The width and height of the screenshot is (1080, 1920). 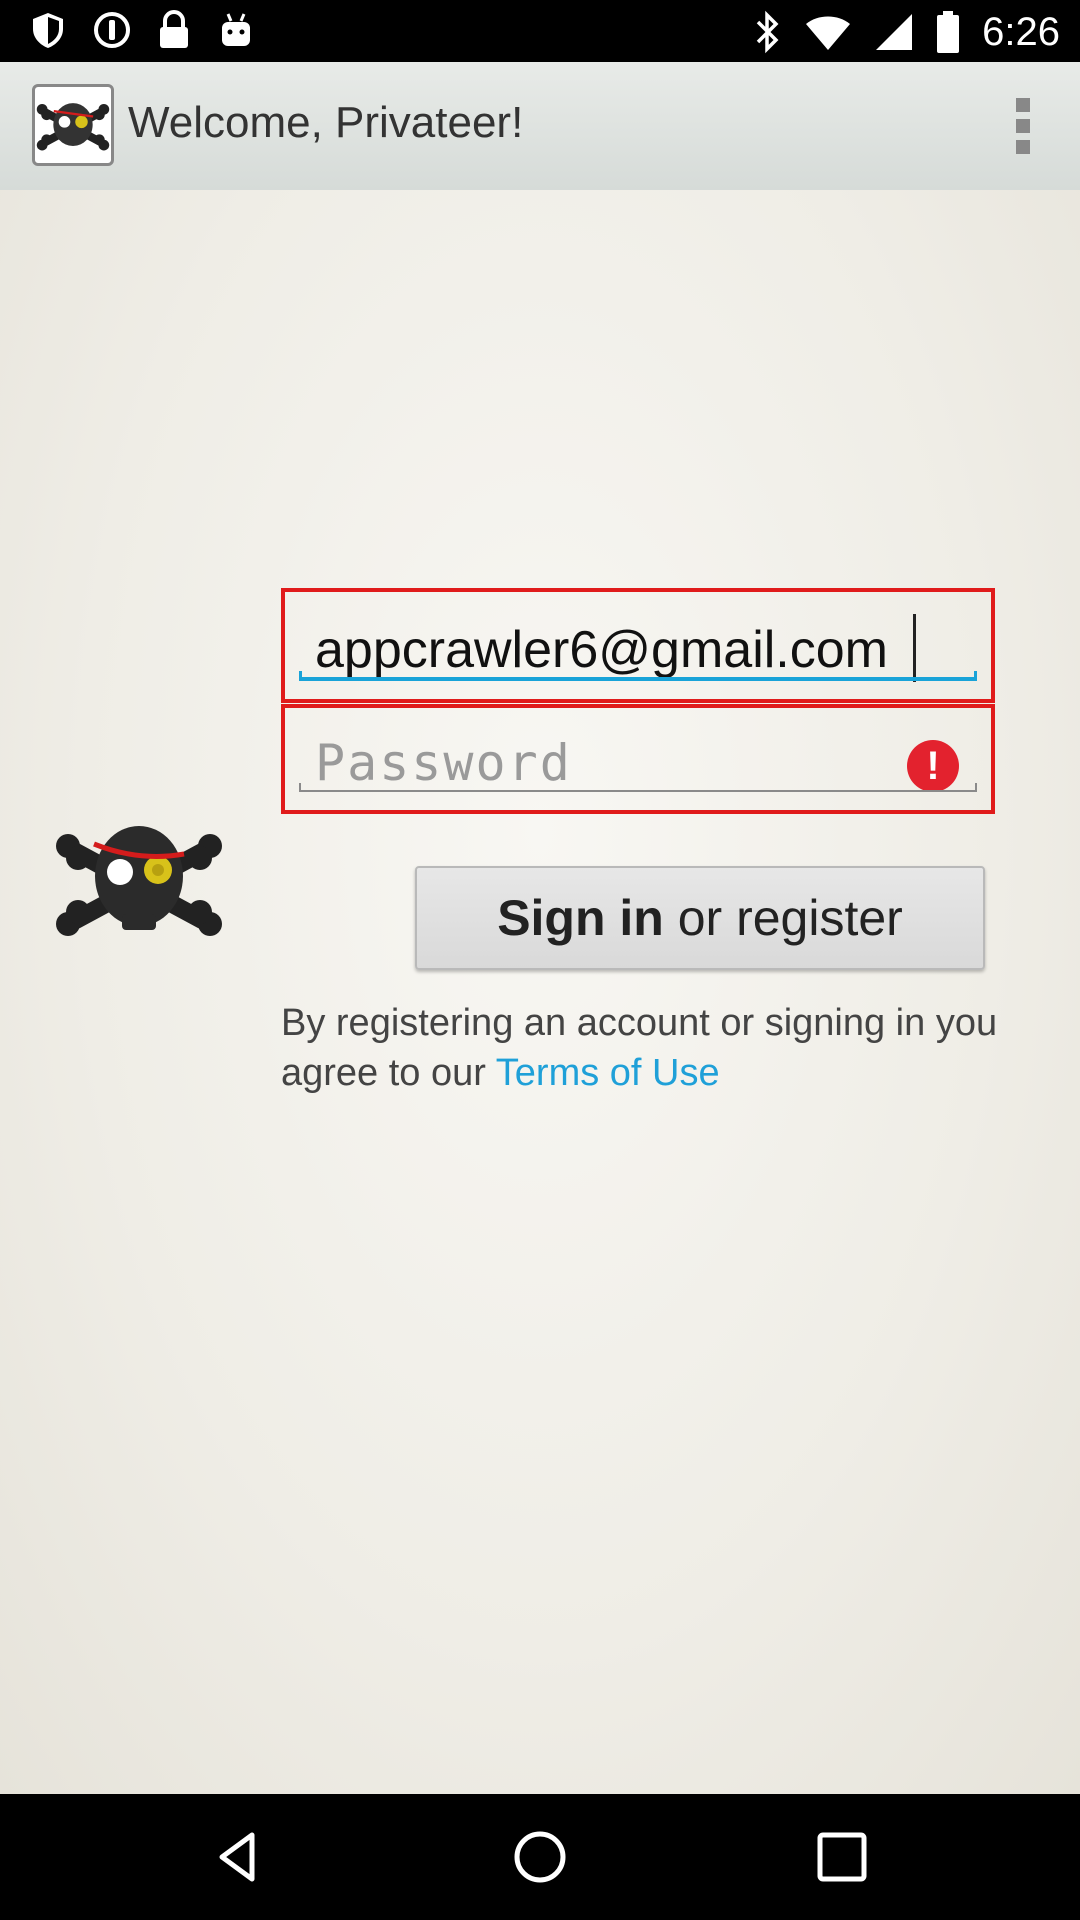 I want to click on lock-icon, so click(x=174, y=29).